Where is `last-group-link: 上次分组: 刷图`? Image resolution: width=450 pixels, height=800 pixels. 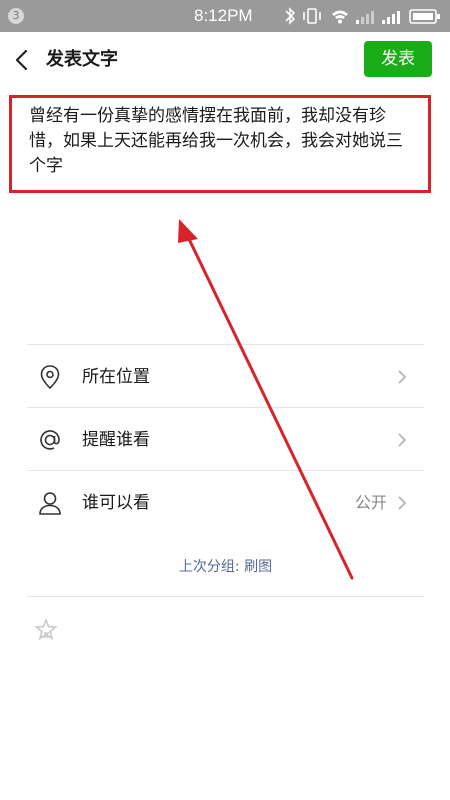 last-group-link: 上次分组: 刷图 is located at coordinates (225, 566).